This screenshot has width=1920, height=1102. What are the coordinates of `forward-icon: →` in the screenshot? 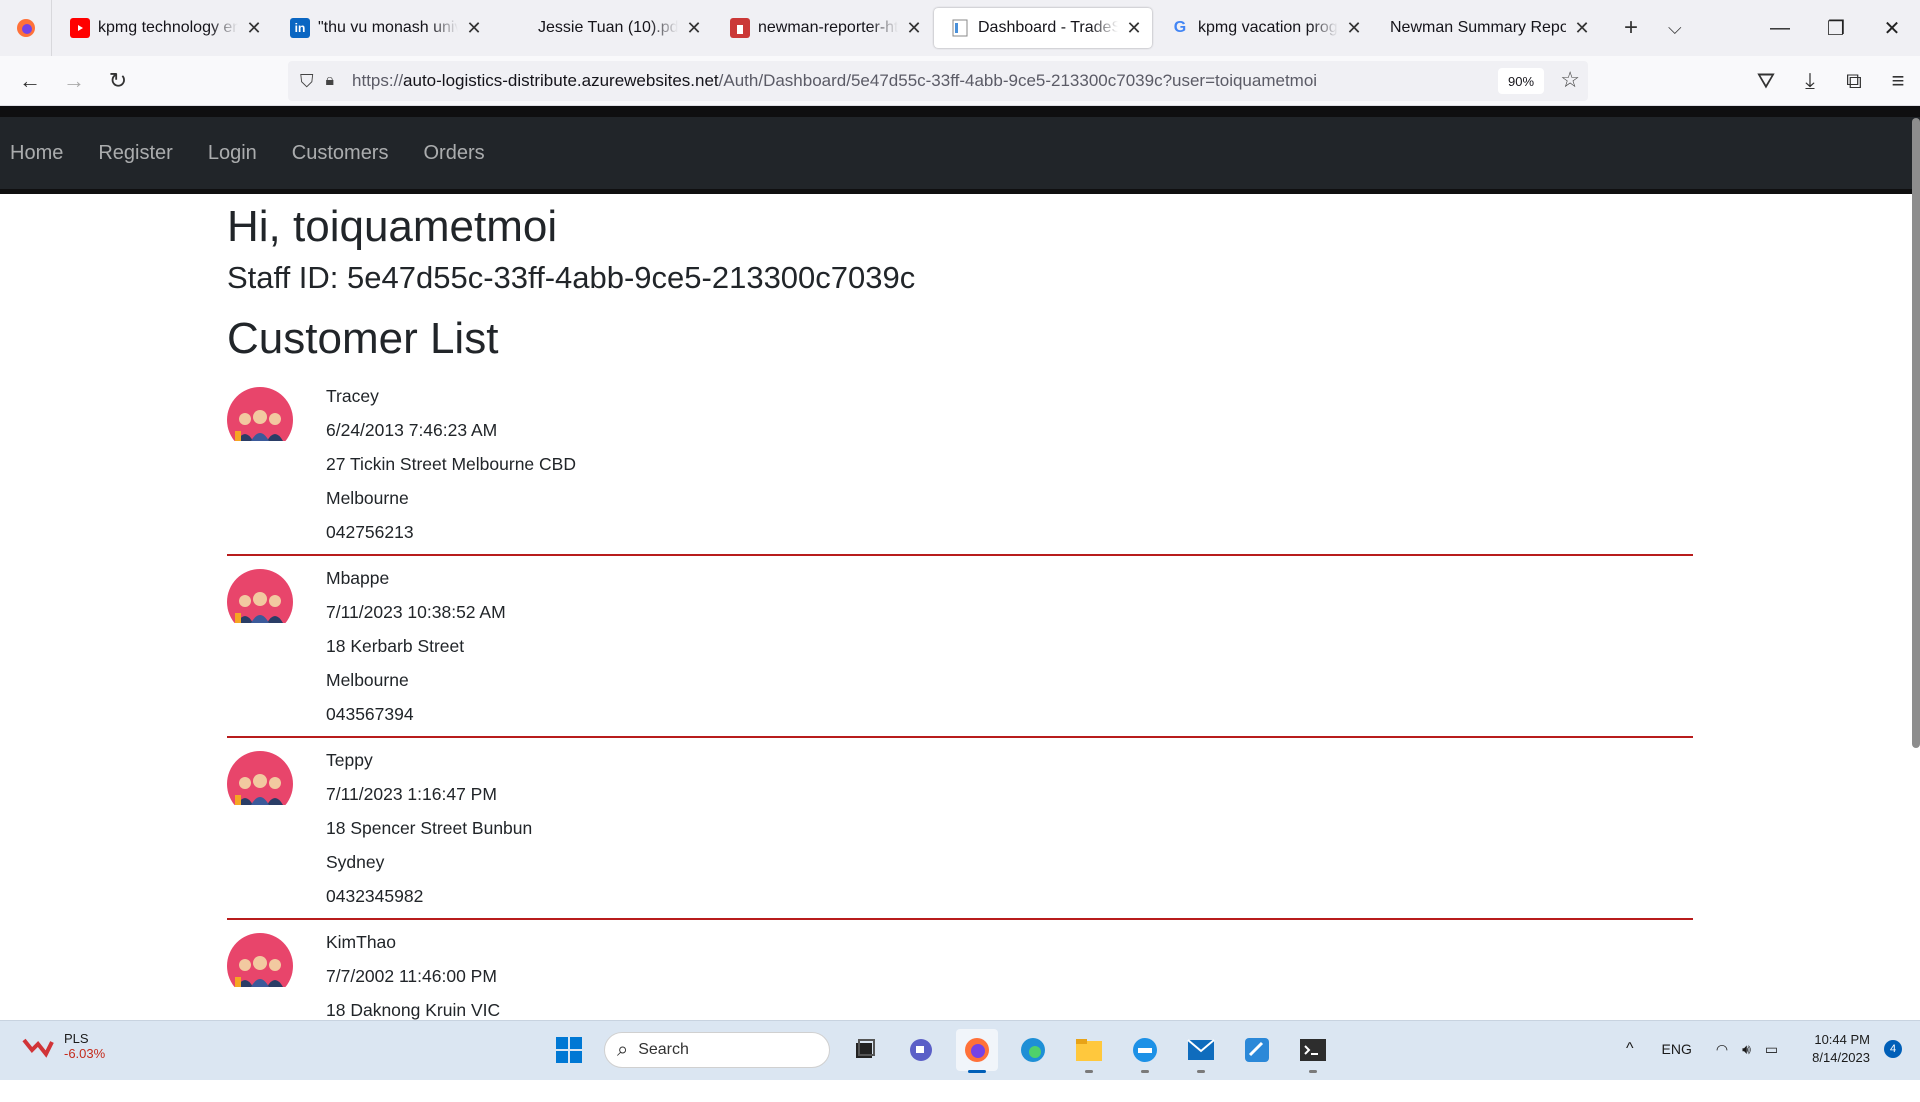 It's located at (74, 81).